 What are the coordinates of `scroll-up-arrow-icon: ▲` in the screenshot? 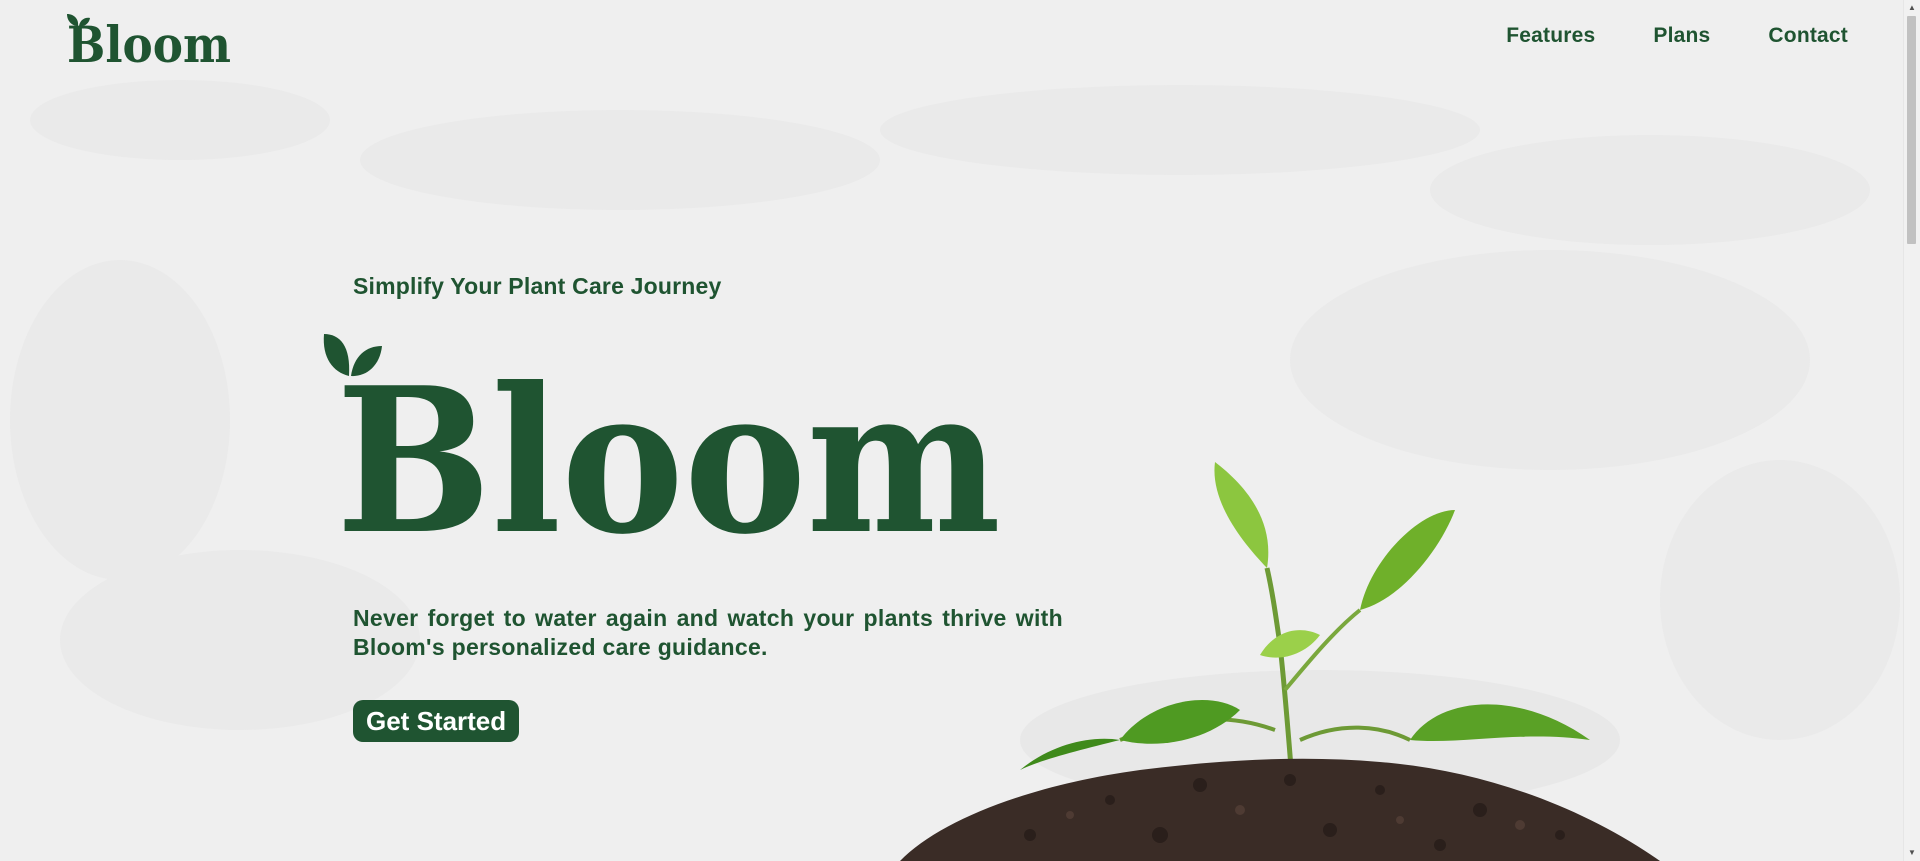 It's located at (1912, 8).